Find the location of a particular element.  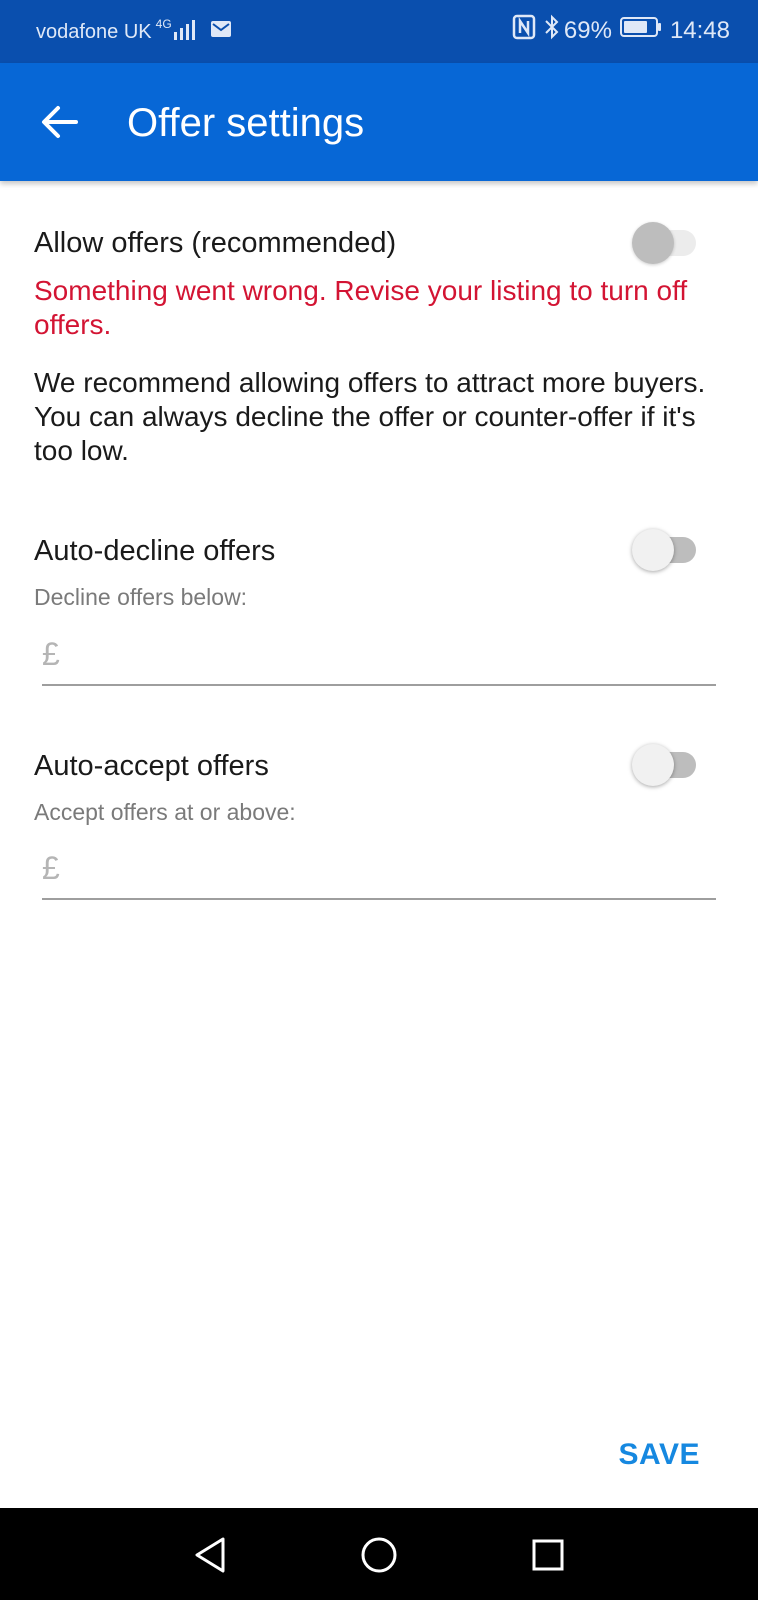

allow-offers-label: Allow offers (recommended) is located at coordinates (215, 243).